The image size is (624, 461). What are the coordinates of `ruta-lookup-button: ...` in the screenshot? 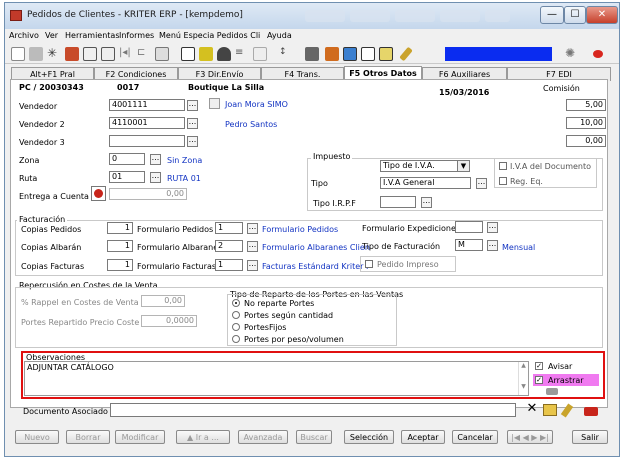 It's located at (155, 177).